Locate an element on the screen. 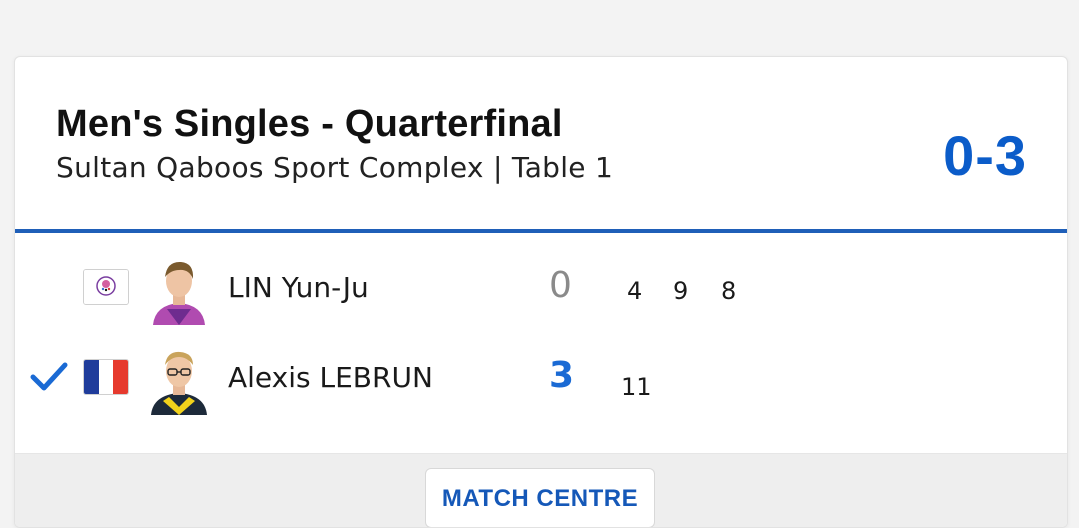 Image resolution: width=1079 pixels, height=528 pixels. winner-check-icon is located at coordinates (49, 377).